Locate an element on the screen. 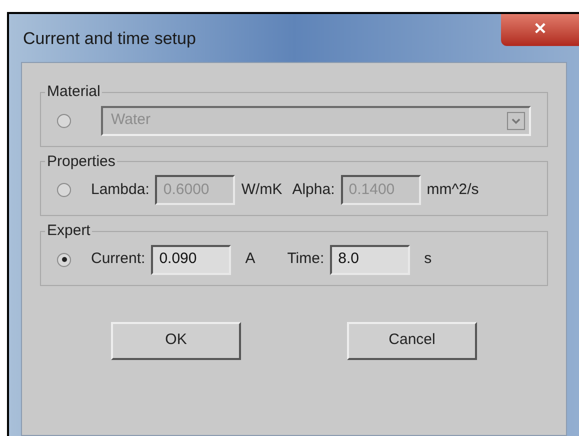  group-title: Expert is located at coordinates (69, 231).